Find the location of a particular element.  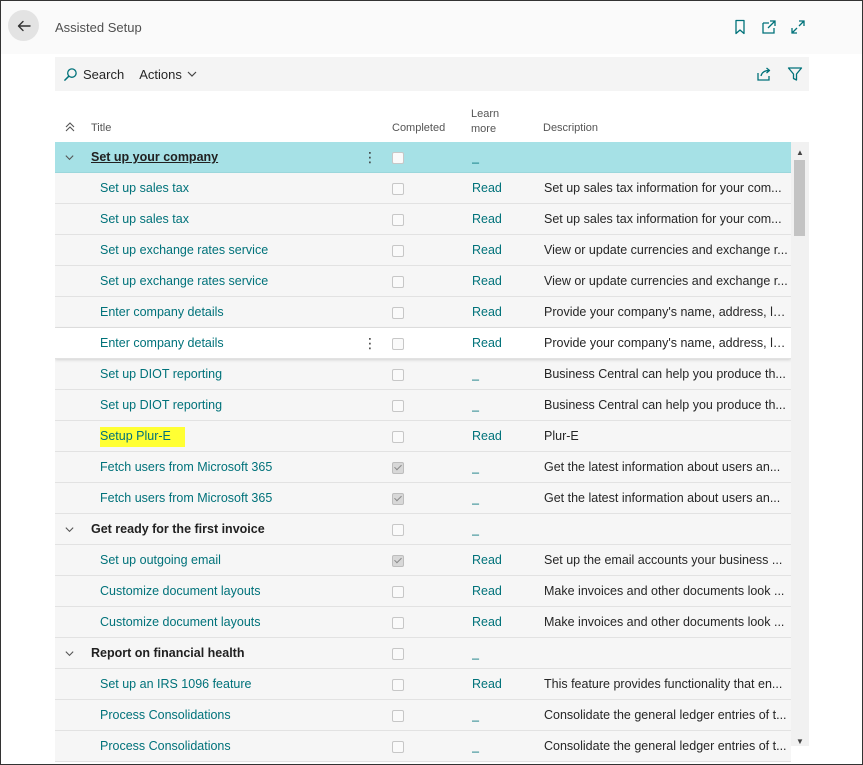

actions-label: Actions is located at coordinates (160, 74).